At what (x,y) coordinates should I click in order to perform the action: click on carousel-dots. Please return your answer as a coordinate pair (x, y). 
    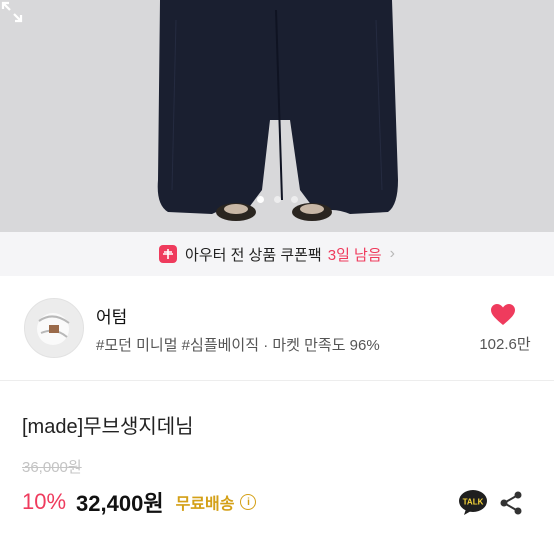
    Looking at the image, I should click on (277, 199).